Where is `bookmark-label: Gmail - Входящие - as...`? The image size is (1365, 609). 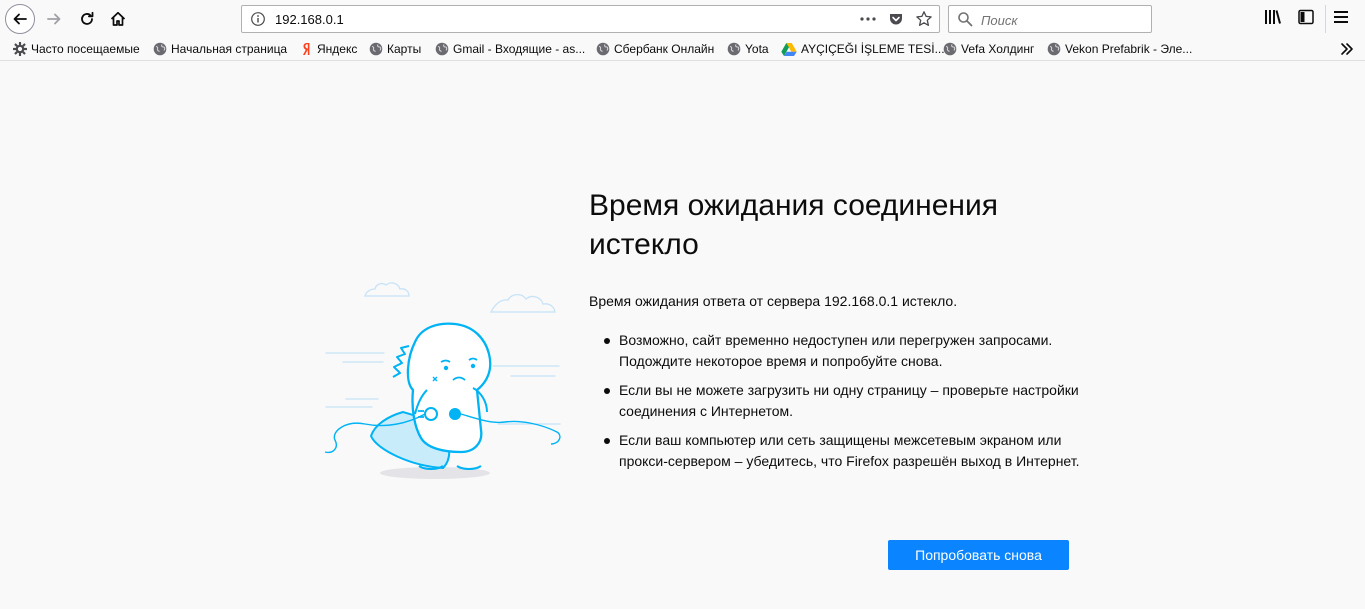 bookmark-label: Gmail - Входящие - as... is located at coordinates (519, 49).